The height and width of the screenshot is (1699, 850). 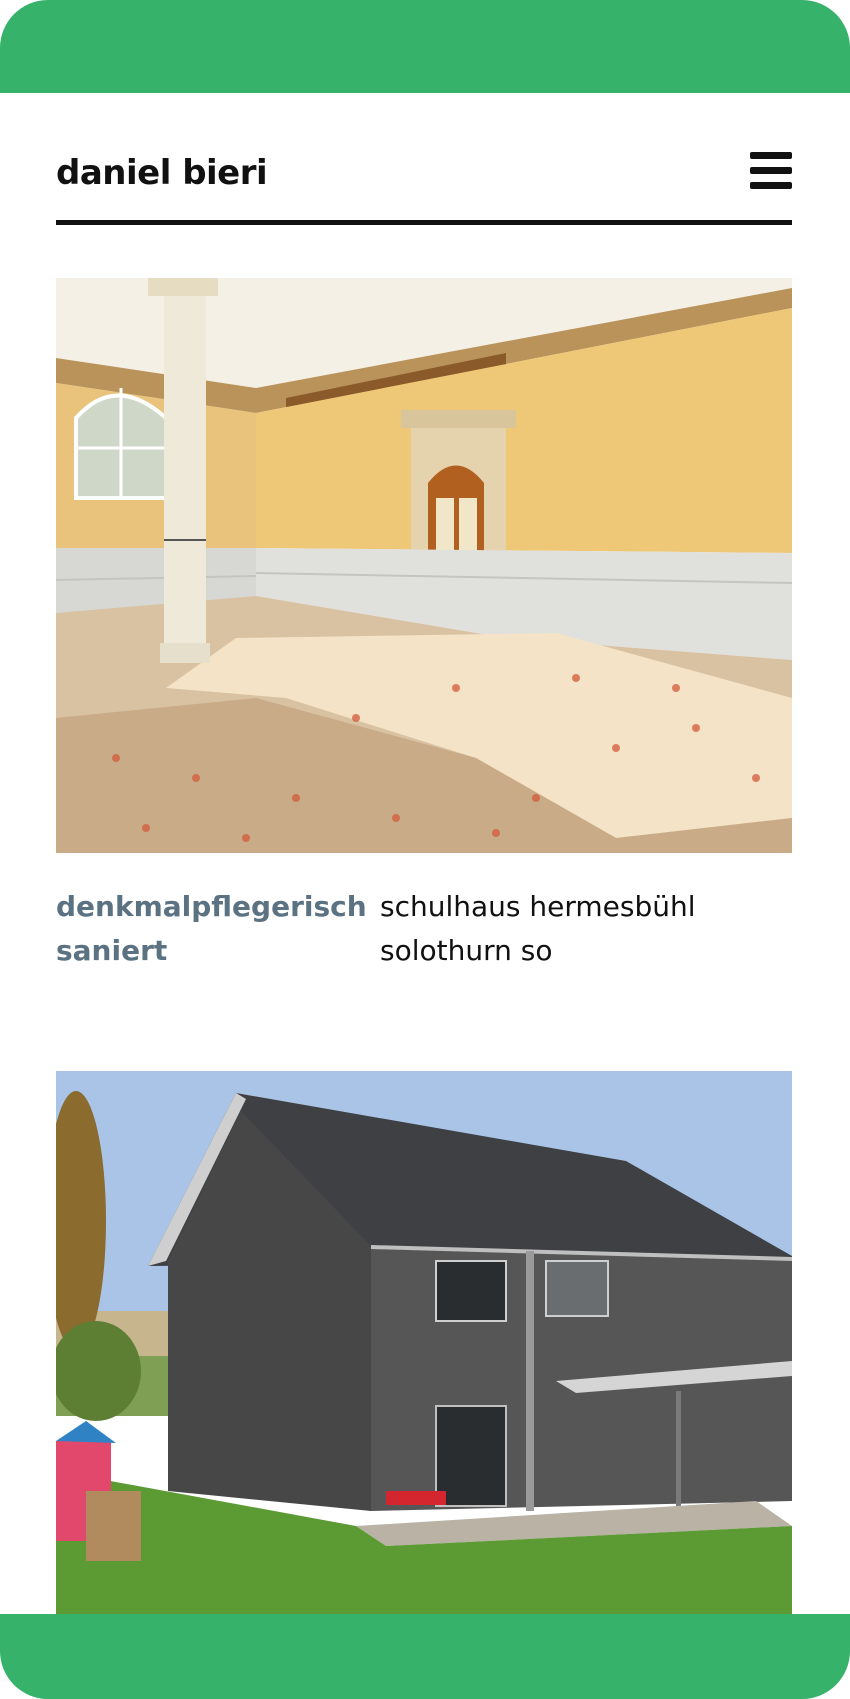 I want to click on project-title-line: schulhaus hermesbühl, so click(x=538, y=906).